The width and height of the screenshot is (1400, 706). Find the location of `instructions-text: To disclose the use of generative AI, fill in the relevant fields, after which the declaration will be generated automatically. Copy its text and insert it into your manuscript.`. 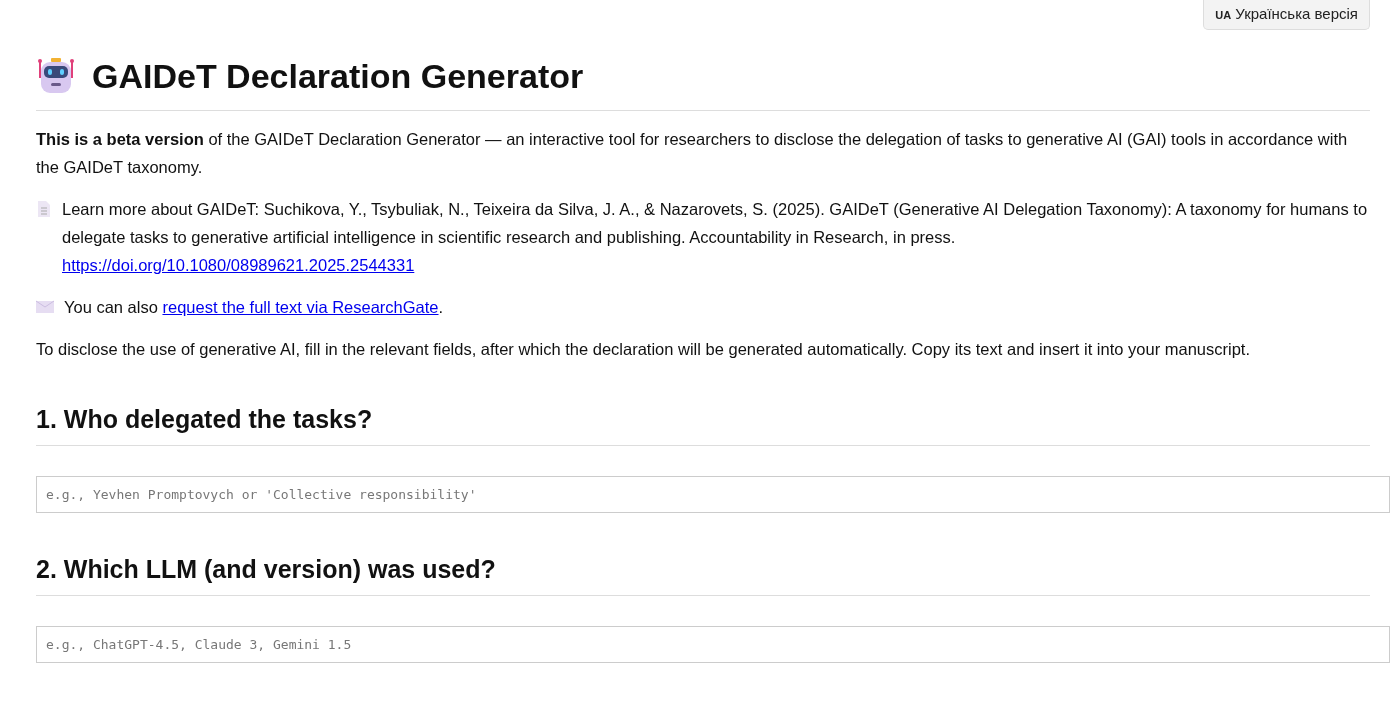

instructions-text: To disclose the use of generative AI, fill in the relevant fields, after which the declaration will be generated automatically. Copy its text and insert it into your manuscript. is located at coordinates (643, 349).